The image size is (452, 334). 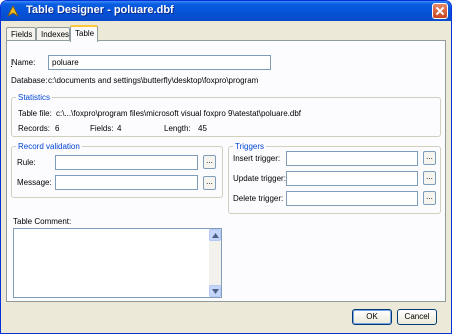 What do you see at coordinates (26, 162) in the screenshot?
I see `rule-label: Rule:` at bounding box center [26, 162].